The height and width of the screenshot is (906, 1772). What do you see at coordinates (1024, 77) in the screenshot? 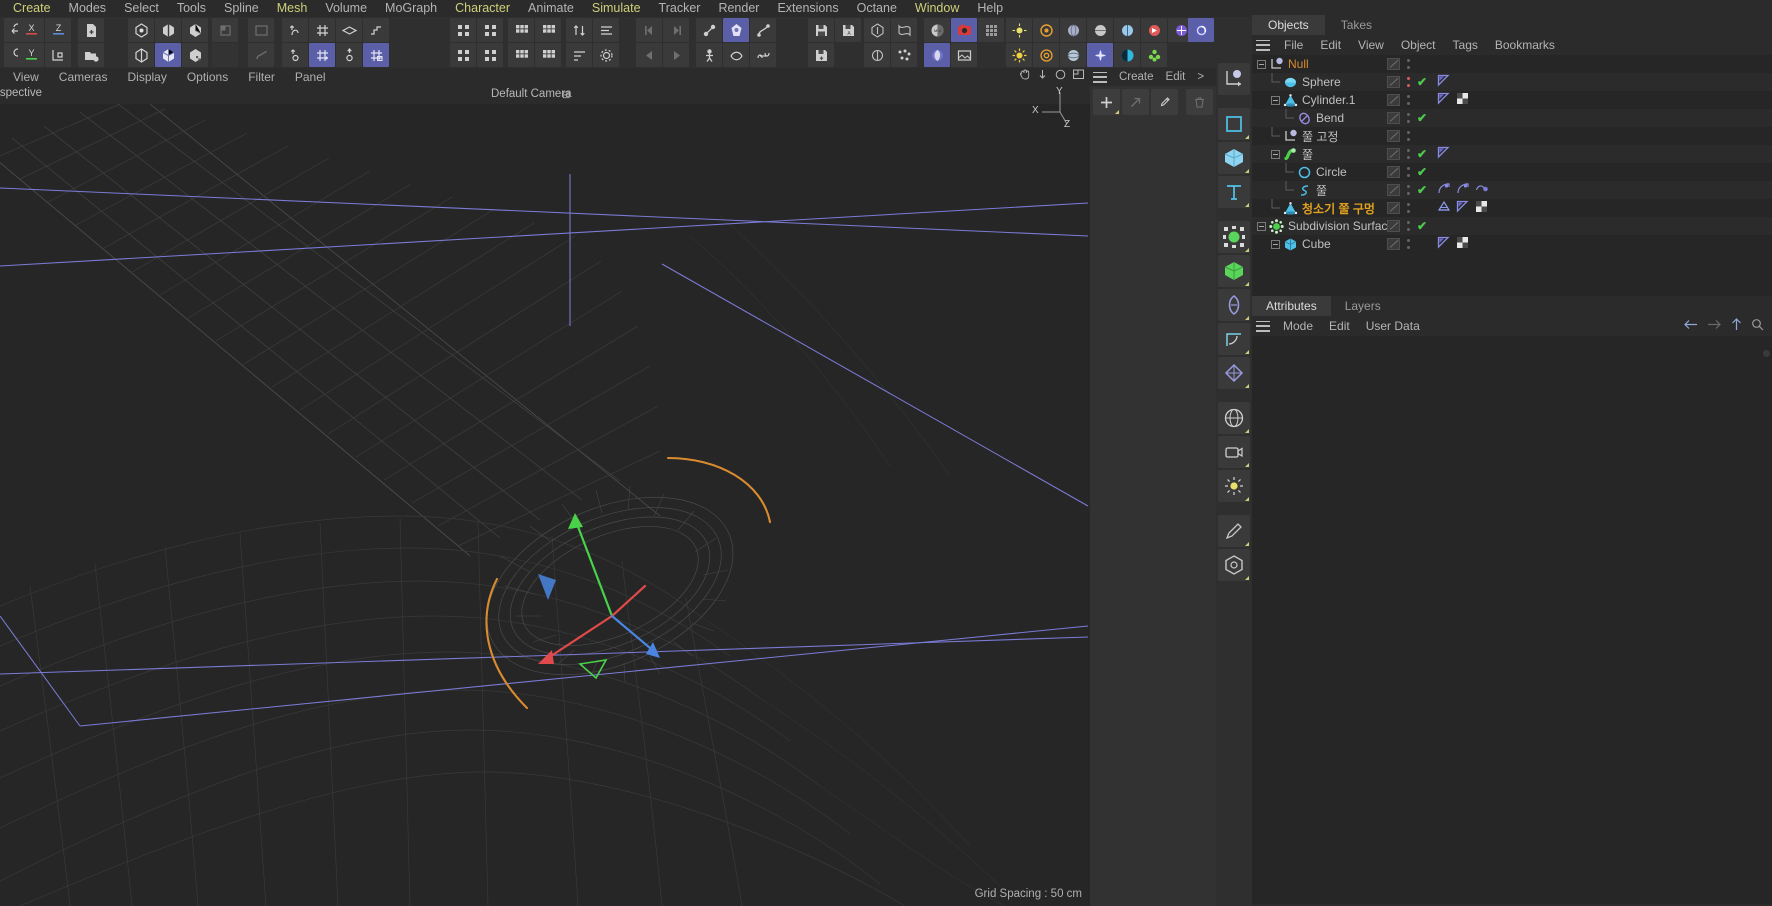
I see `pan-icon` at bounding box center [1024, 77].